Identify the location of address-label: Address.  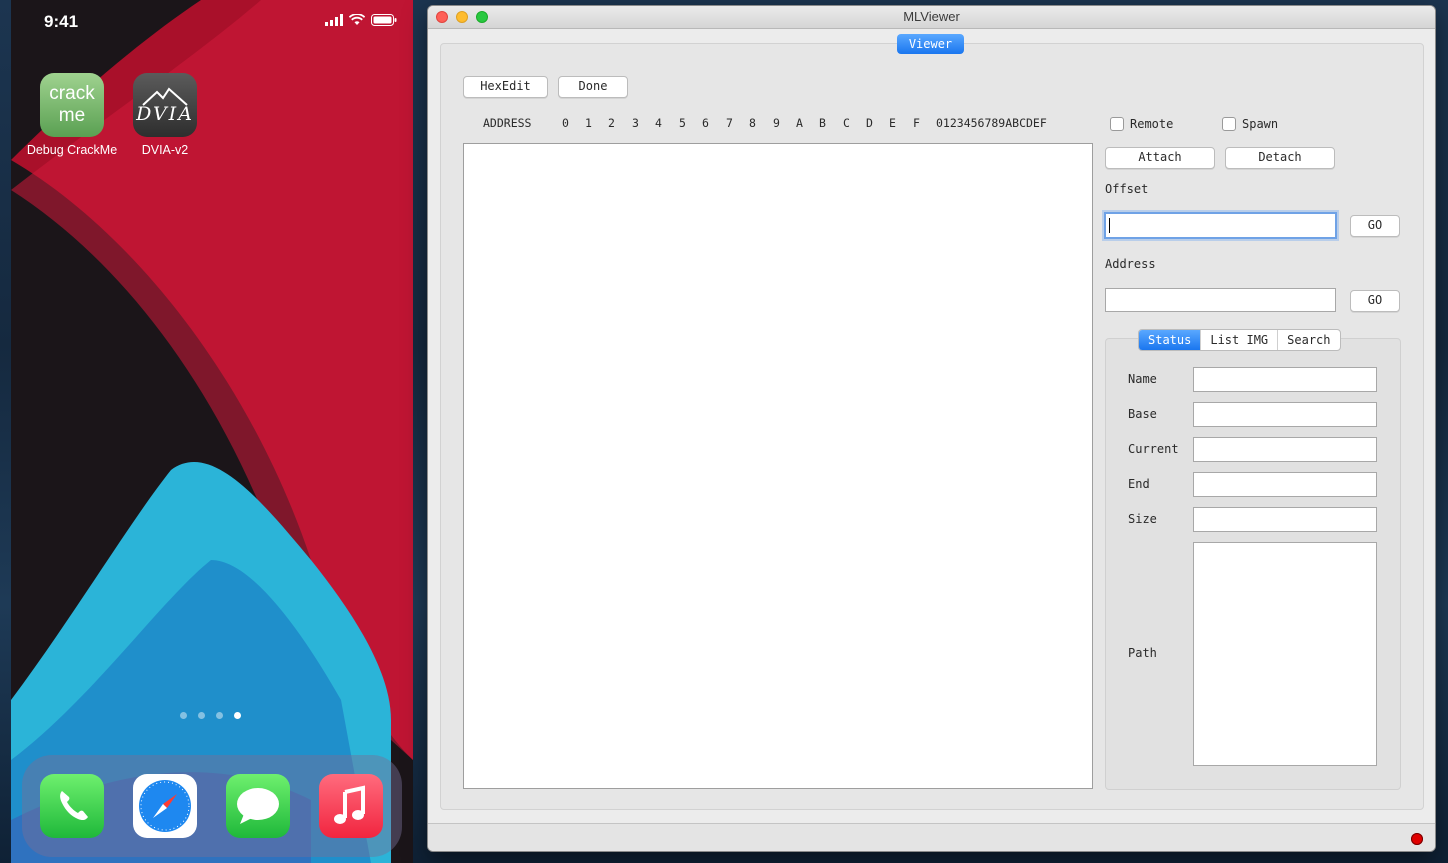
(1130, 264).